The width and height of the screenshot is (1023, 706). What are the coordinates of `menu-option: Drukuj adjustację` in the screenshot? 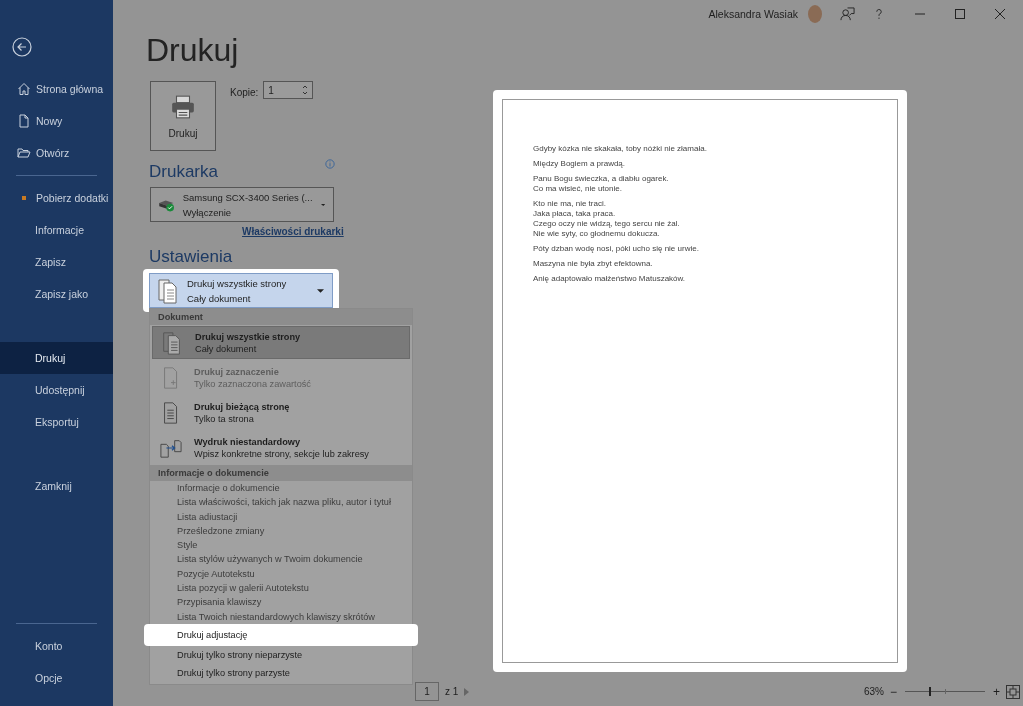 It's located at (281, 634).